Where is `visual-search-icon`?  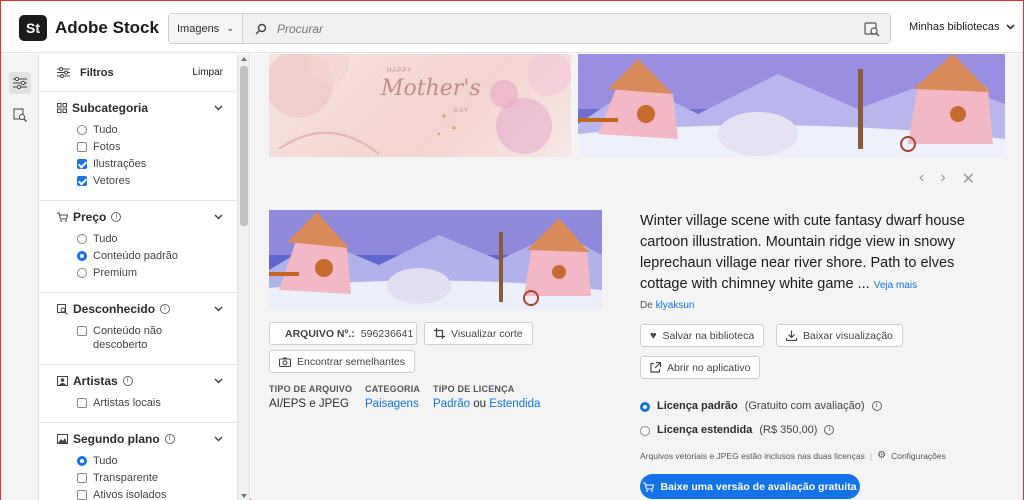
visual-search-icon is located at coordinates (872, 29).